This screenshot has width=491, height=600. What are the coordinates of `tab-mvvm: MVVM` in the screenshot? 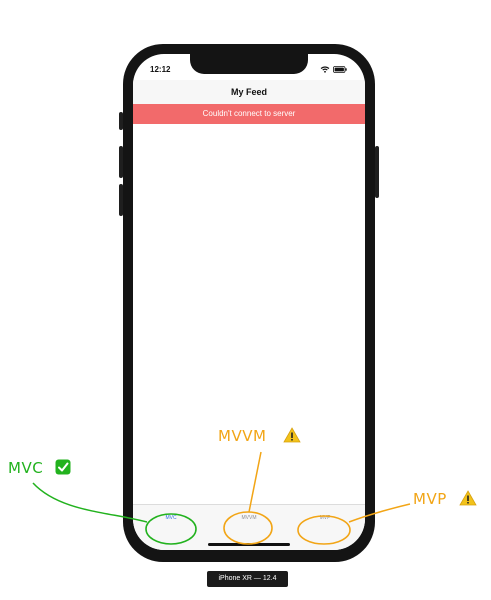 It's located at (249, 518).